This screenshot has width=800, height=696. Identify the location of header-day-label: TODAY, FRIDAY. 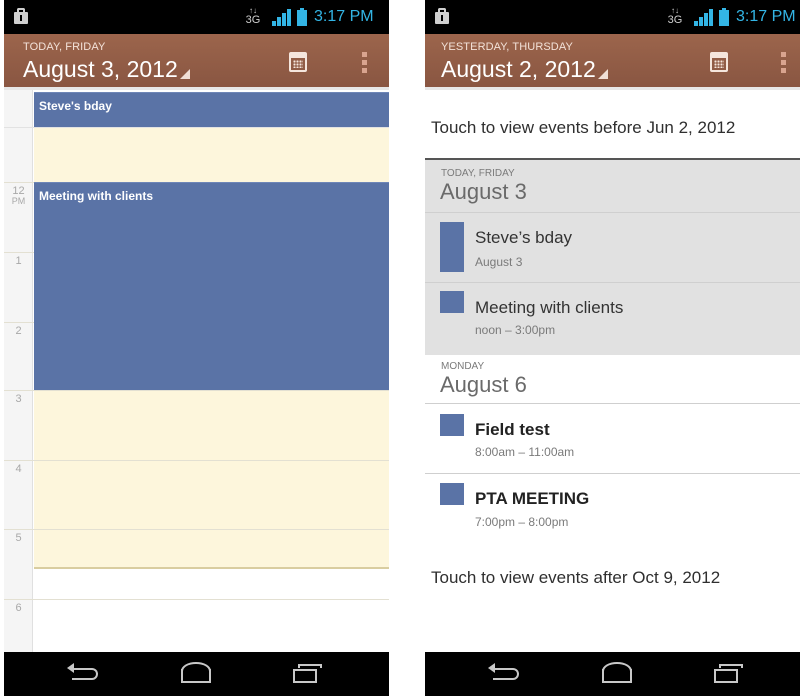
(64, 47).